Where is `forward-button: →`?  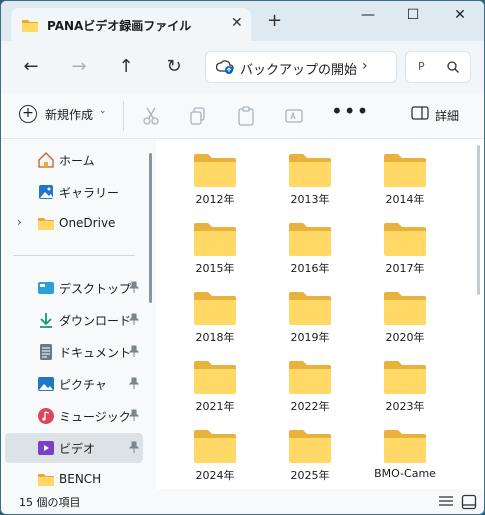 forward-button: → is located at coordinates (79, 67).